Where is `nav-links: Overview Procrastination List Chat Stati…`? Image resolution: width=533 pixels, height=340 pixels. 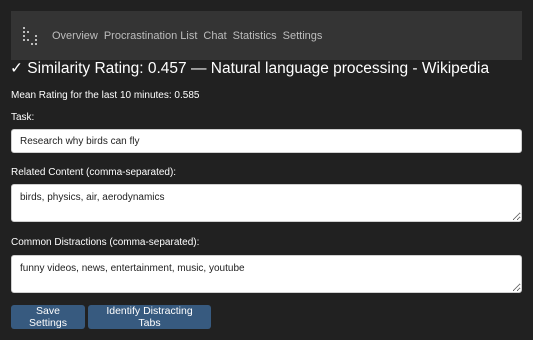
nav-links: Overview Procrastination List Chat Stati… is located at coordinates (187, 35).